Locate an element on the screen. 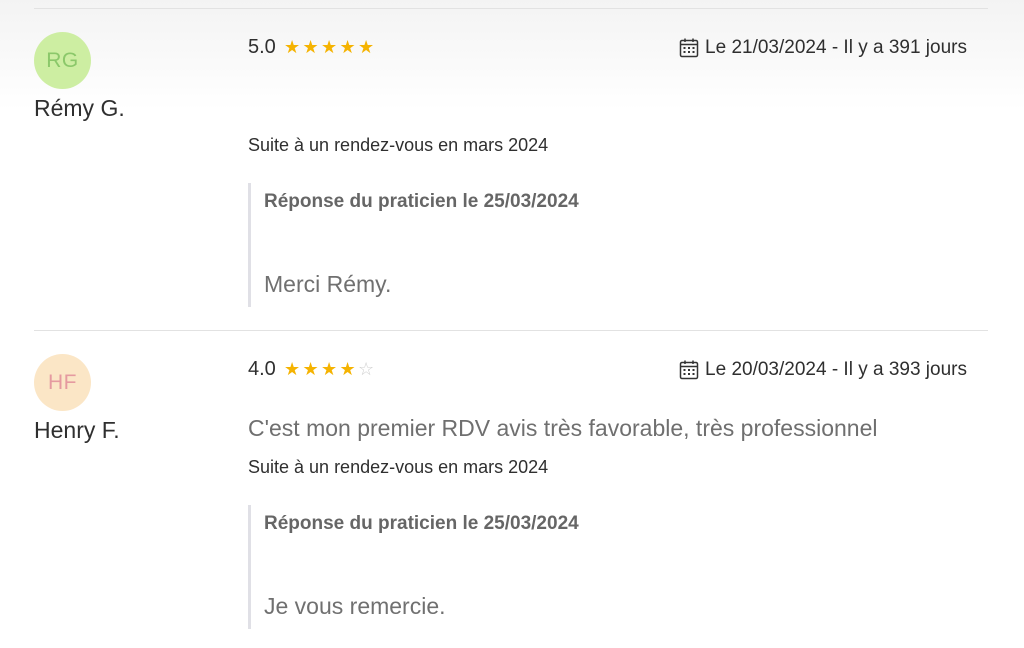  rating-value: 5.0 is located at coordinates (262, 47).